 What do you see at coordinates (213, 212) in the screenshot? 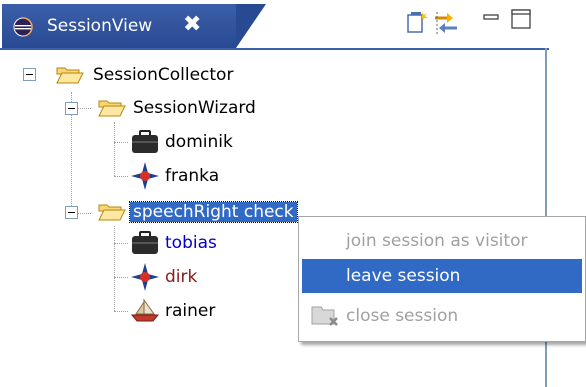
I see `tree-item-label-selected: speechRight check` at bounding box center [213, 212].